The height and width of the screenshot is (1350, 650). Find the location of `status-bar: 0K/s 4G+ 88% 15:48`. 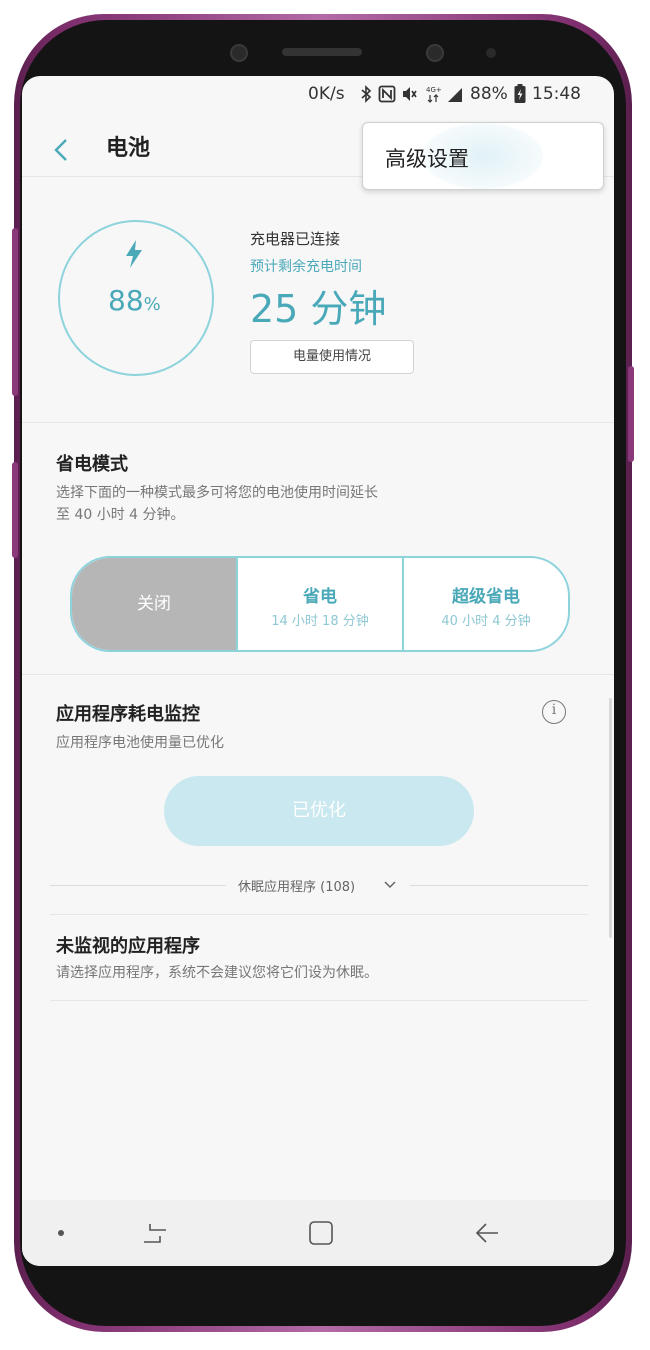

status-bar: 0K/s 4G+ 88% 15:48 is located at coordinates (318, 96).